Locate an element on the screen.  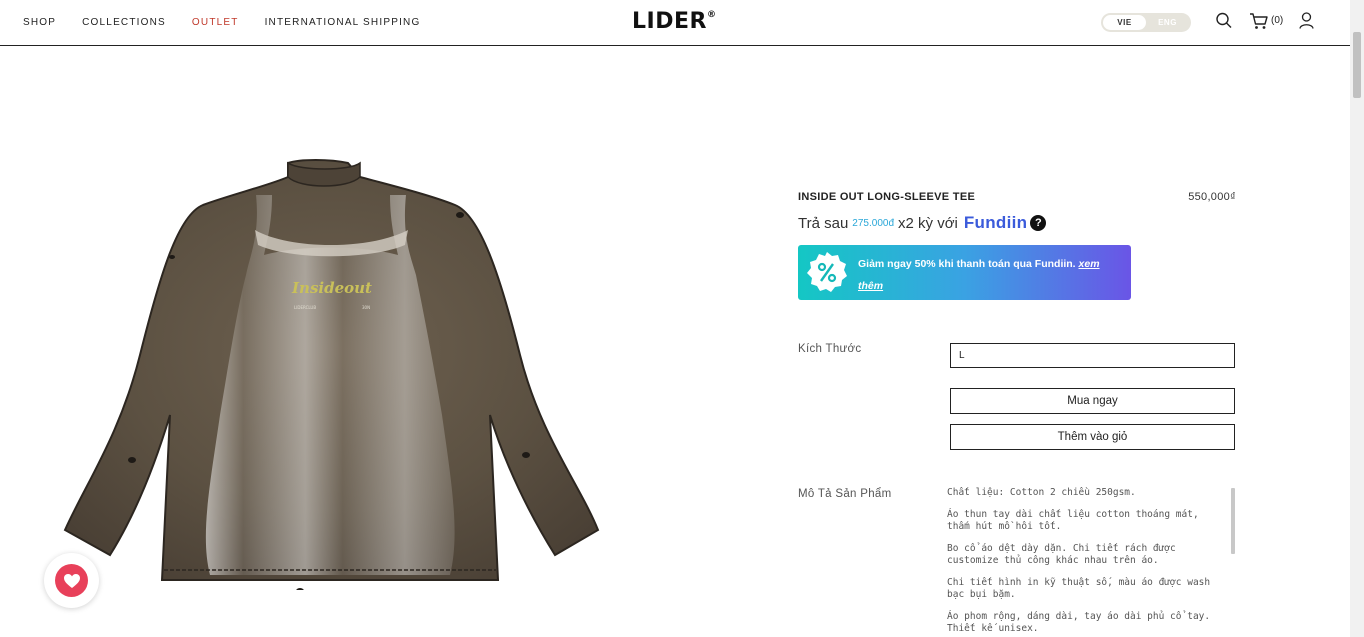
description-label: Mô Tả Sản Phẩm is located at coordinates (845, 494).